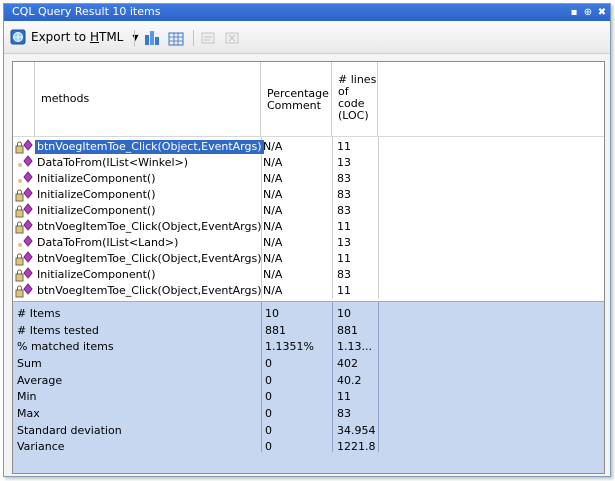  I want to click on header-methods-label: methods, so click(65, 98).